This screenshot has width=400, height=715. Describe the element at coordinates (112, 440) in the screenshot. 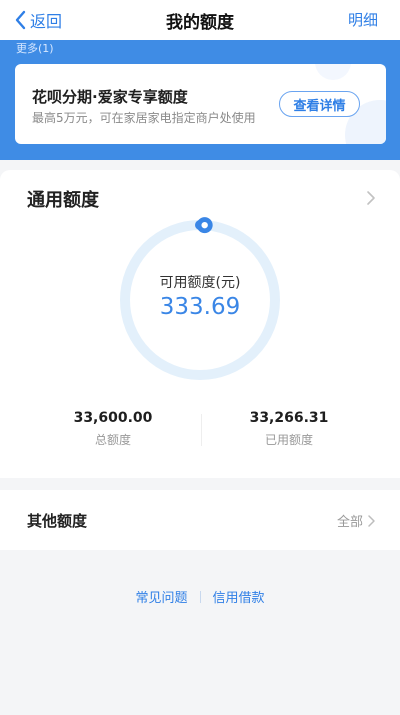

I see `total-quota-label: 总额度` at that location.